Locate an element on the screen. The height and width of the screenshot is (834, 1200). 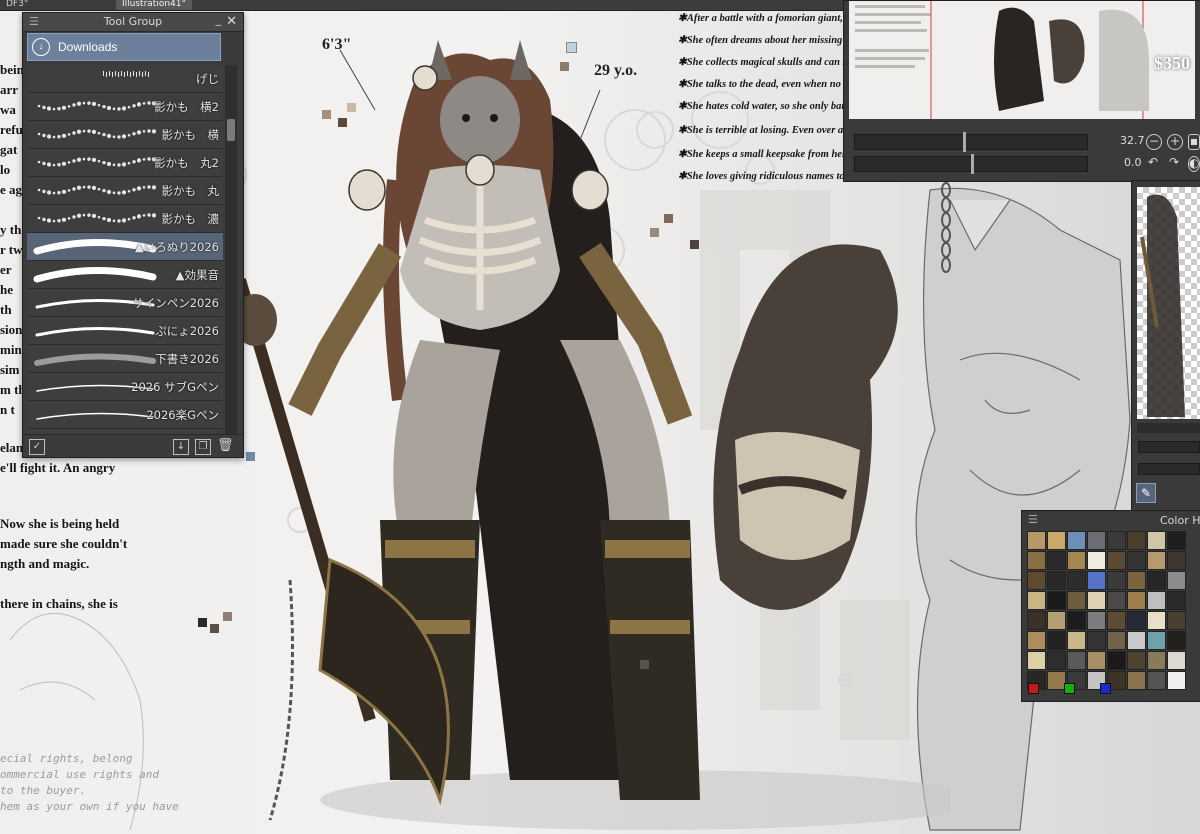
eyedropper-icon: ✎ is located at coordinates (1146, 493).